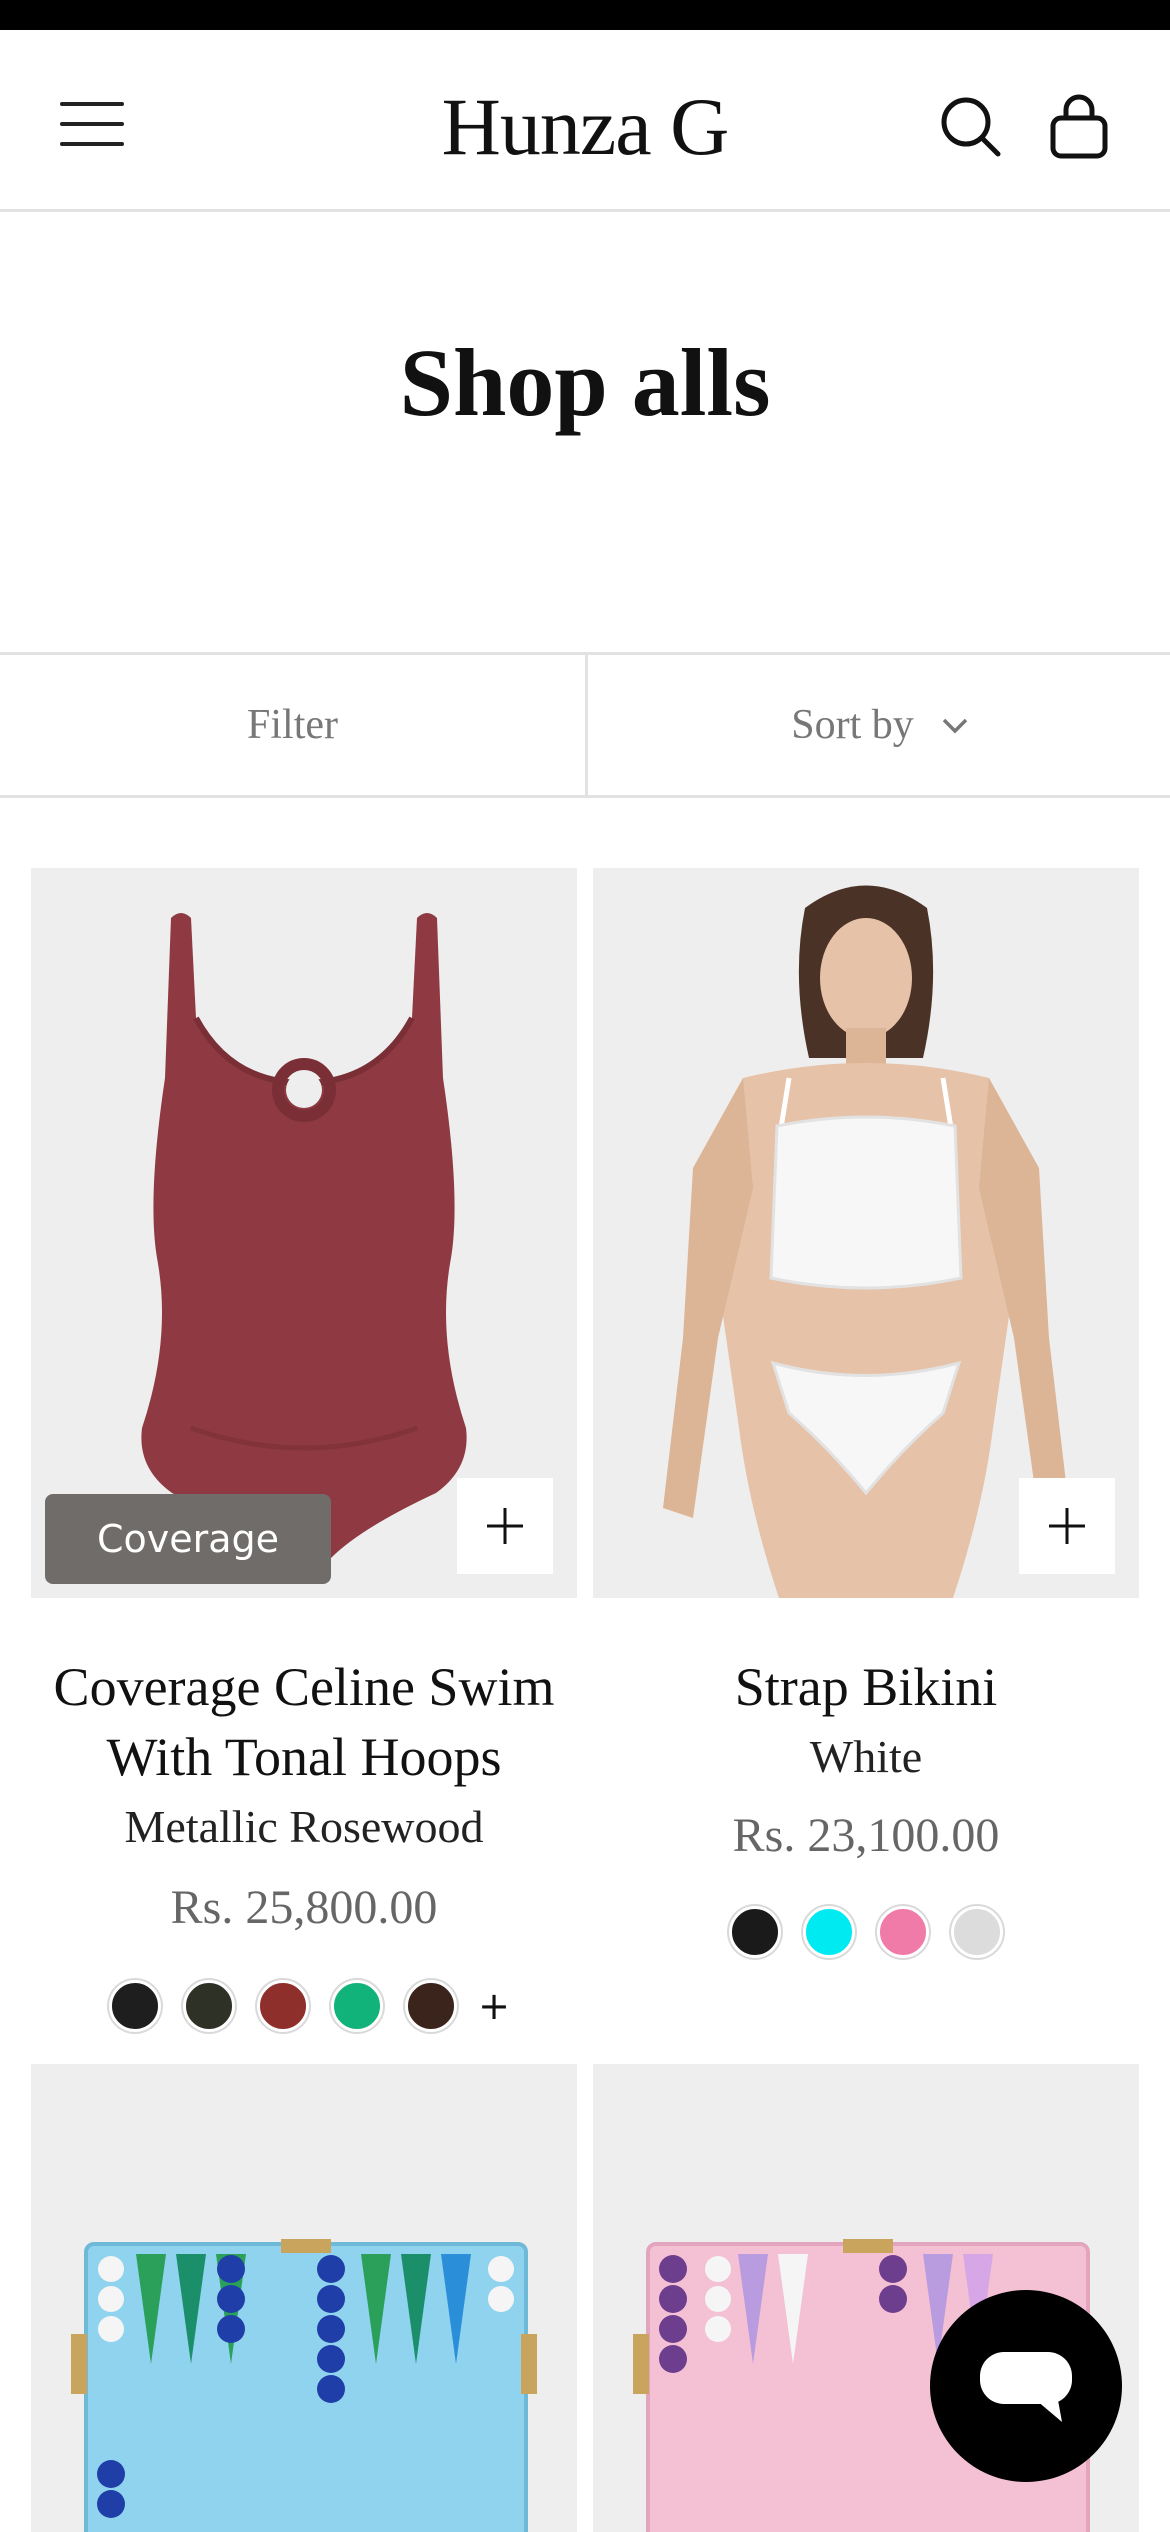  I want to click on search-button, so click(971, 127).